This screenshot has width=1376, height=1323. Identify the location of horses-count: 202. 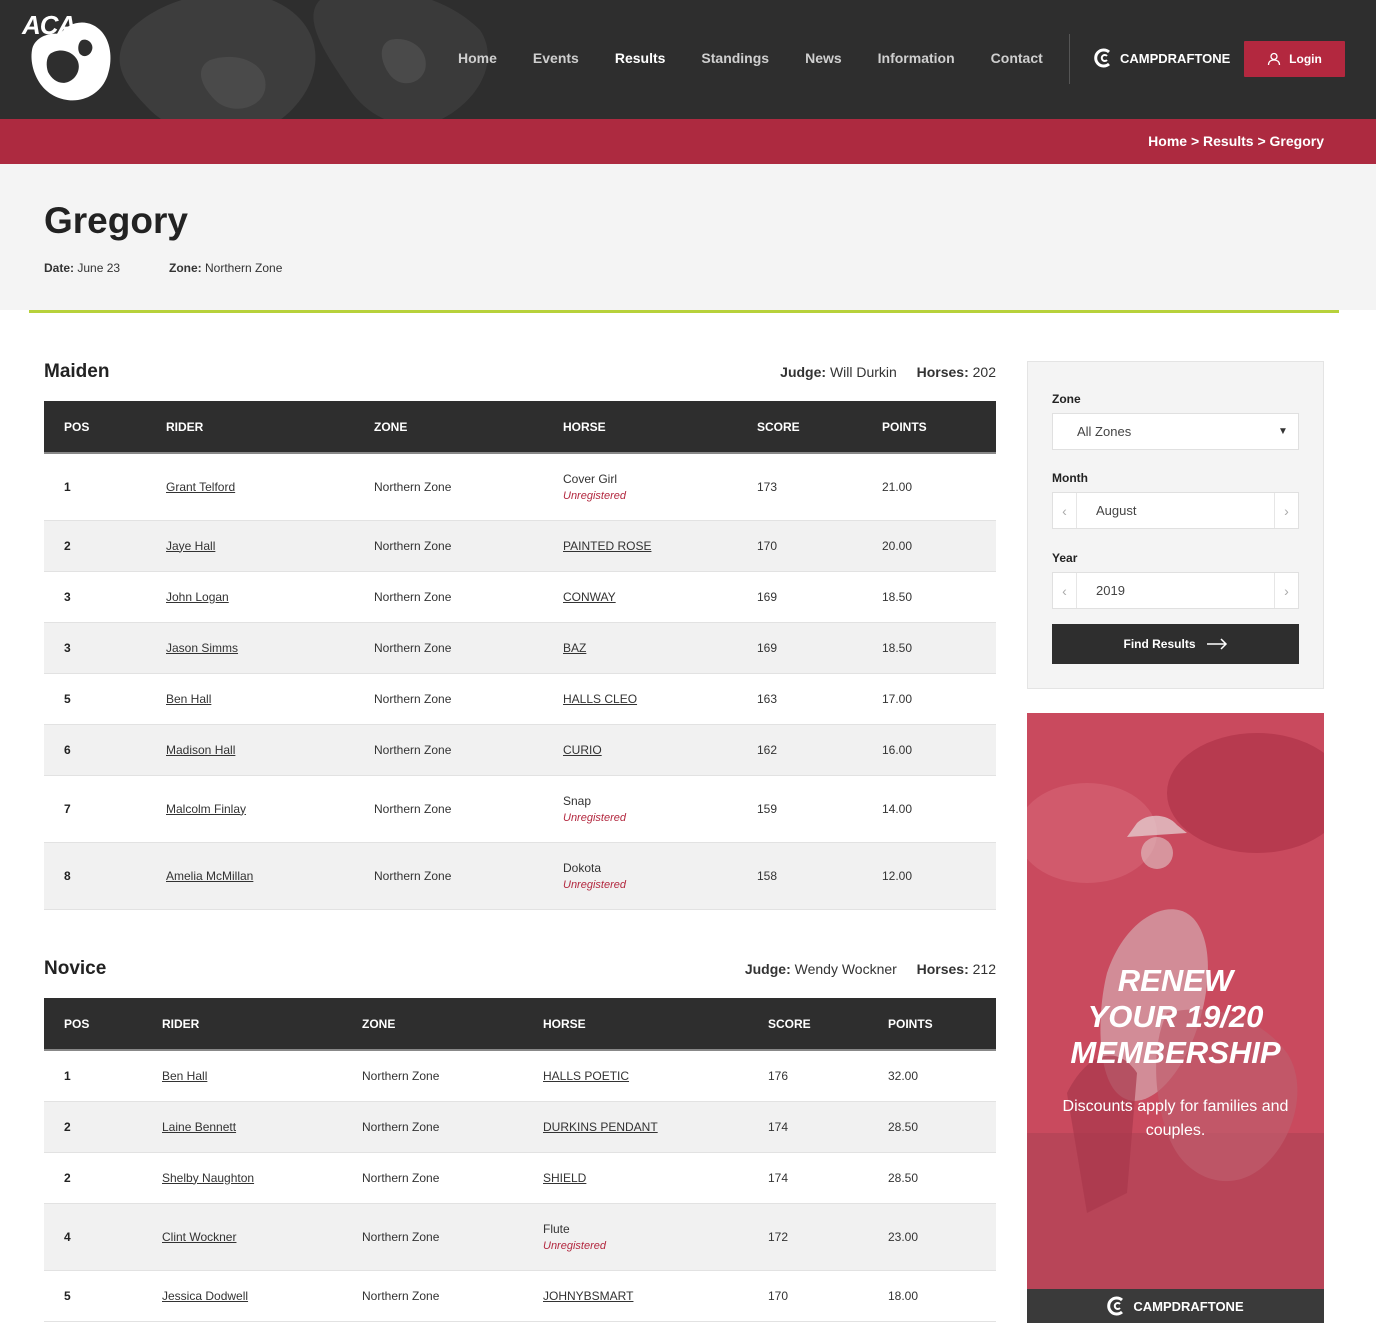
(984, 372).